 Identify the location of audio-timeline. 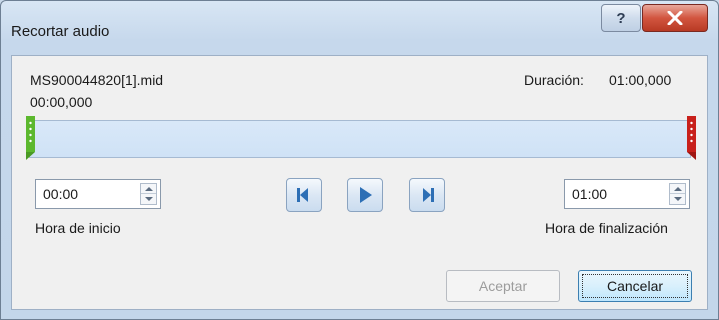
(360, 139).